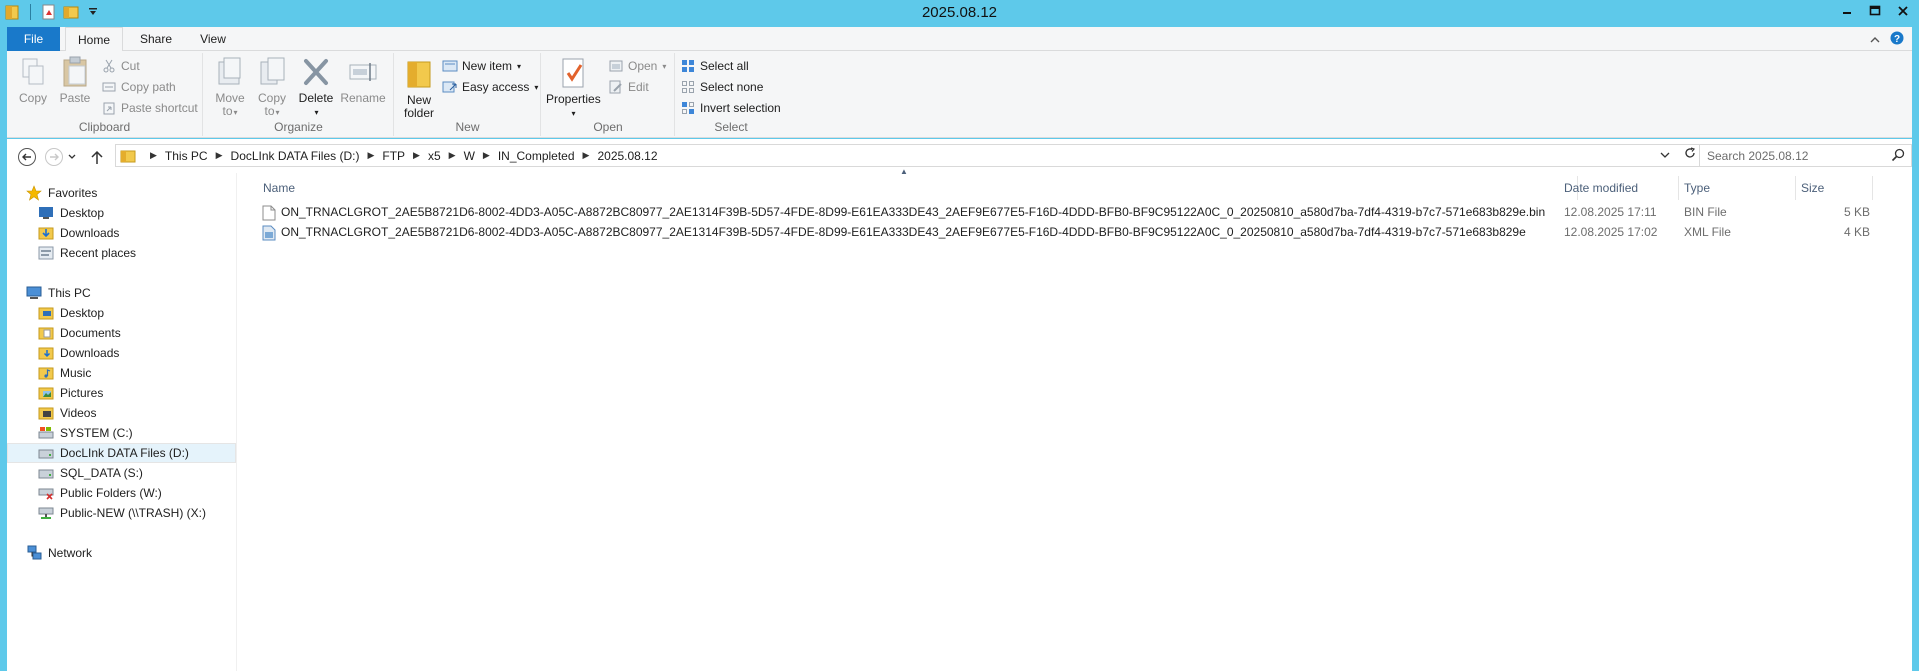  I want to click on open-button: Open ▾, so click(637, 66).